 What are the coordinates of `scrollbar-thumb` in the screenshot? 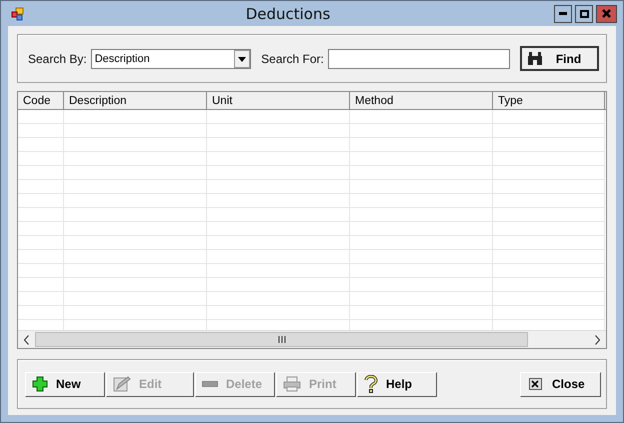 It's located at (281, 339).